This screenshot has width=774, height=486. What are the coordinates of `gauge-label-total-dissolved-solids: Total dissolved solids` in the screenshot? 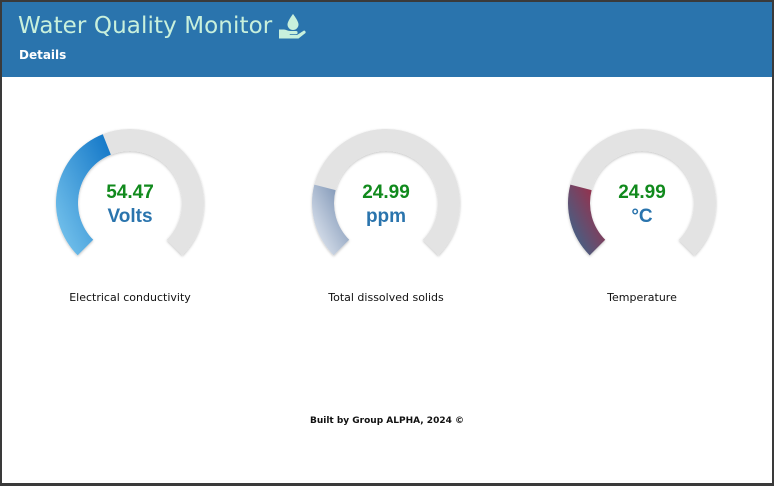 It's located at (386, 297).